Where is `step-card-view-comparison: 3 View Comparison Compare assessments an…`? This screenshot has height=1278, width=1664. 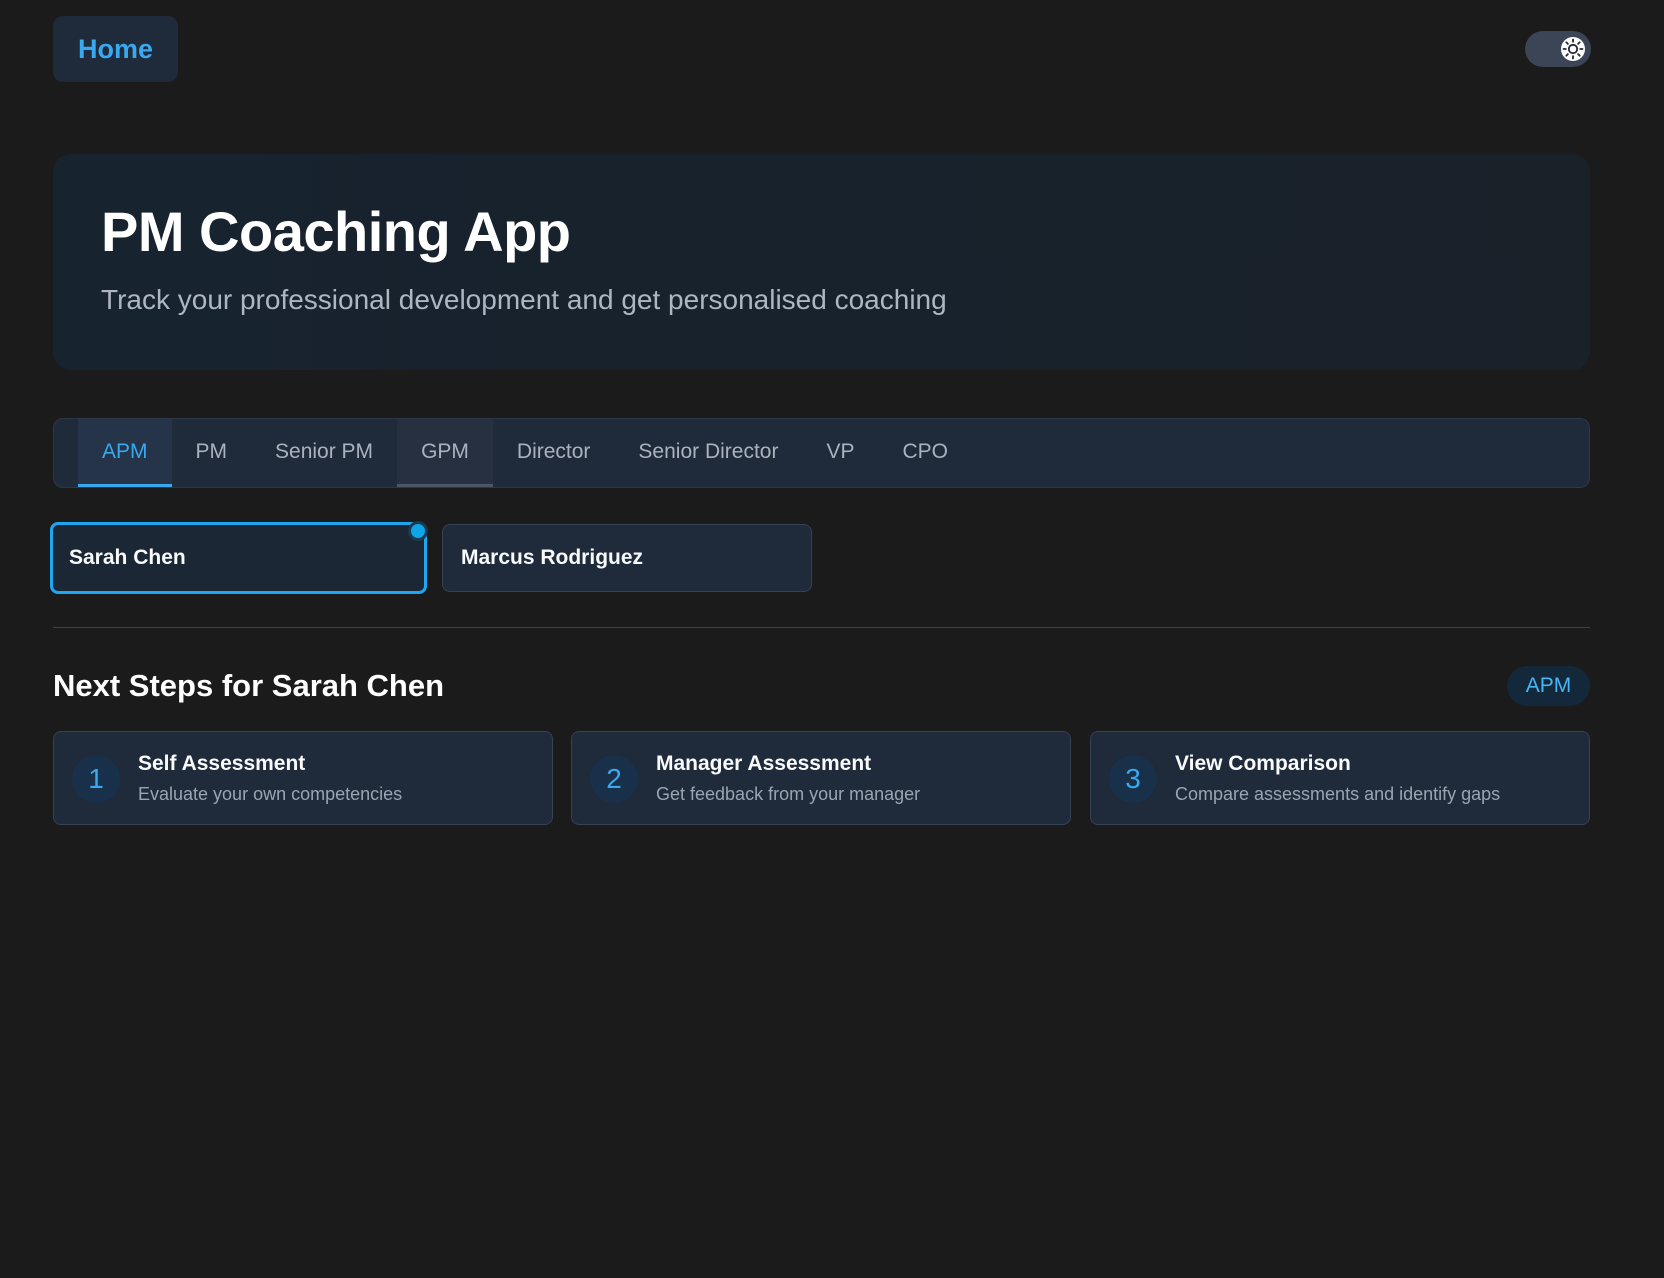 step-card-view-comparison: 3 View Comparison Compare assessments an… is located at coordinates (1340, 778).